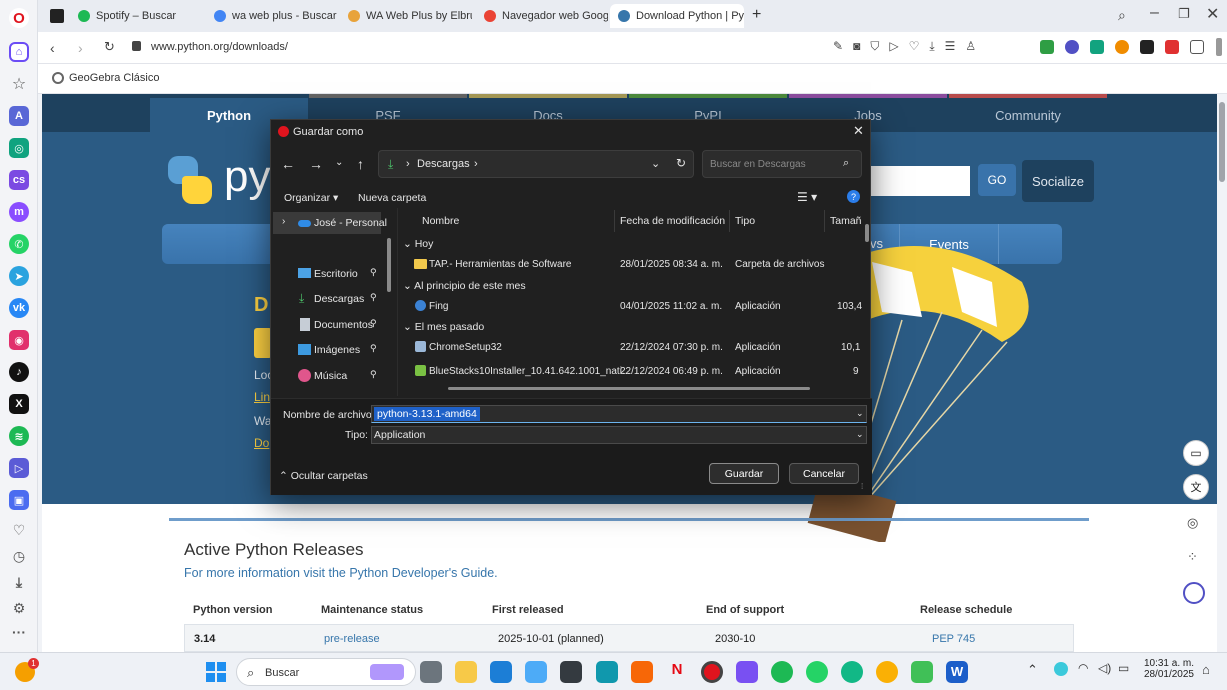  What do you see at coordinates (327, 350) in the screenshot?
I see `nav-imagenes: Imágenes ⚲` at bounding box center [327, 350].